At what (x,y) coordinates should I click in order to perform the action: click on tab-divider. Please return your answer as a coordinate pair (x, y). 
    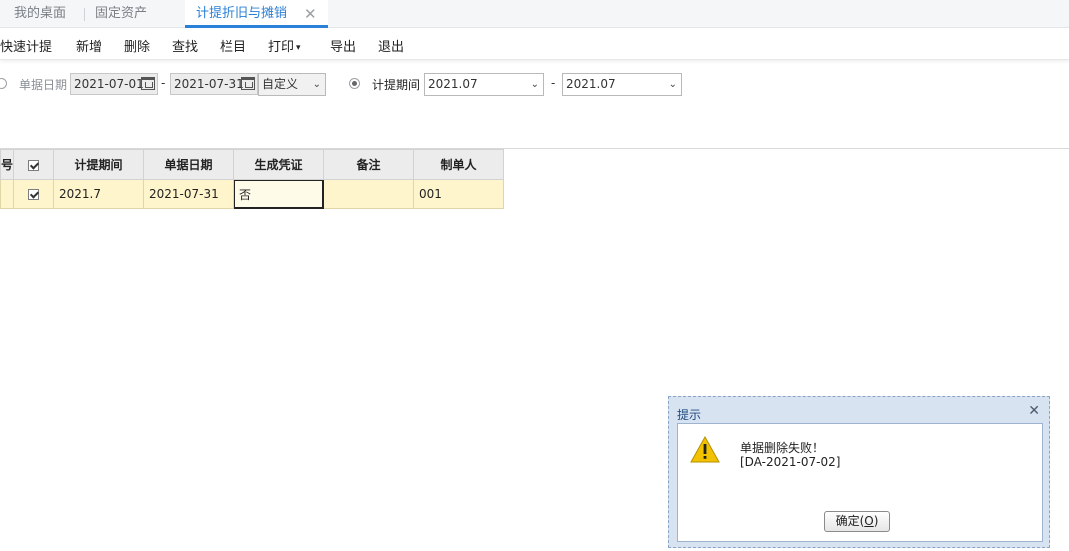
    Looking at the image, I should click on (84, 14).